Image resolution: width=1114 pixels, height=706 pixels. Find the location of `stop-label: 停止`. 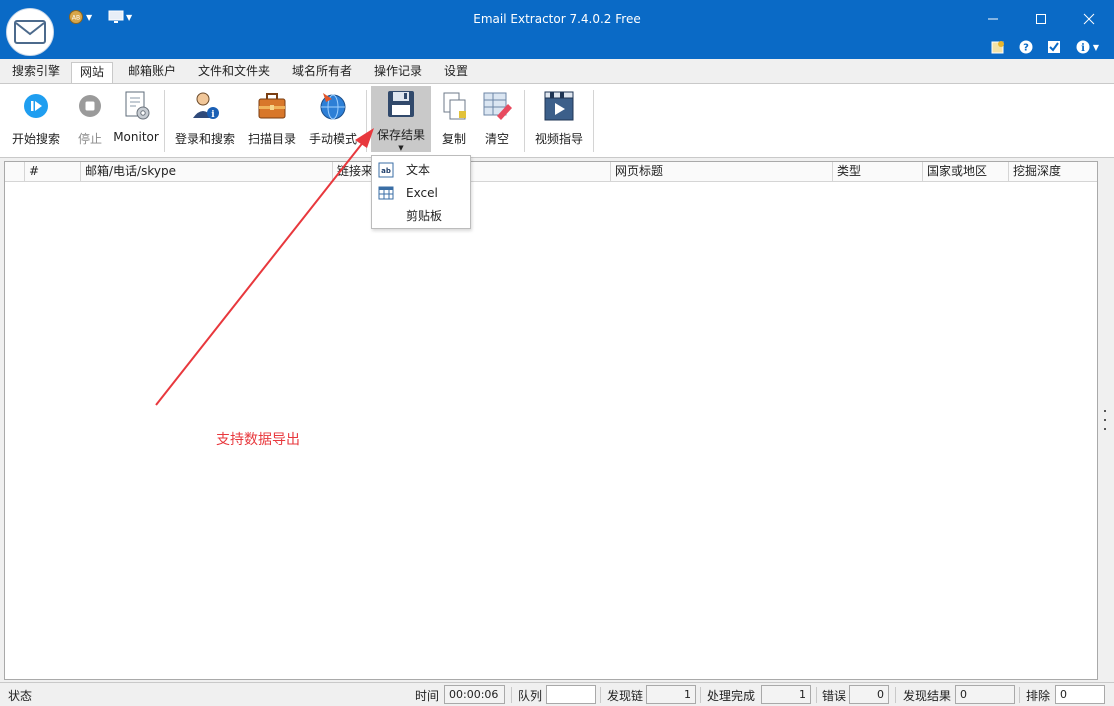

stop-label: 停止 is located at coordinates (89, 139).